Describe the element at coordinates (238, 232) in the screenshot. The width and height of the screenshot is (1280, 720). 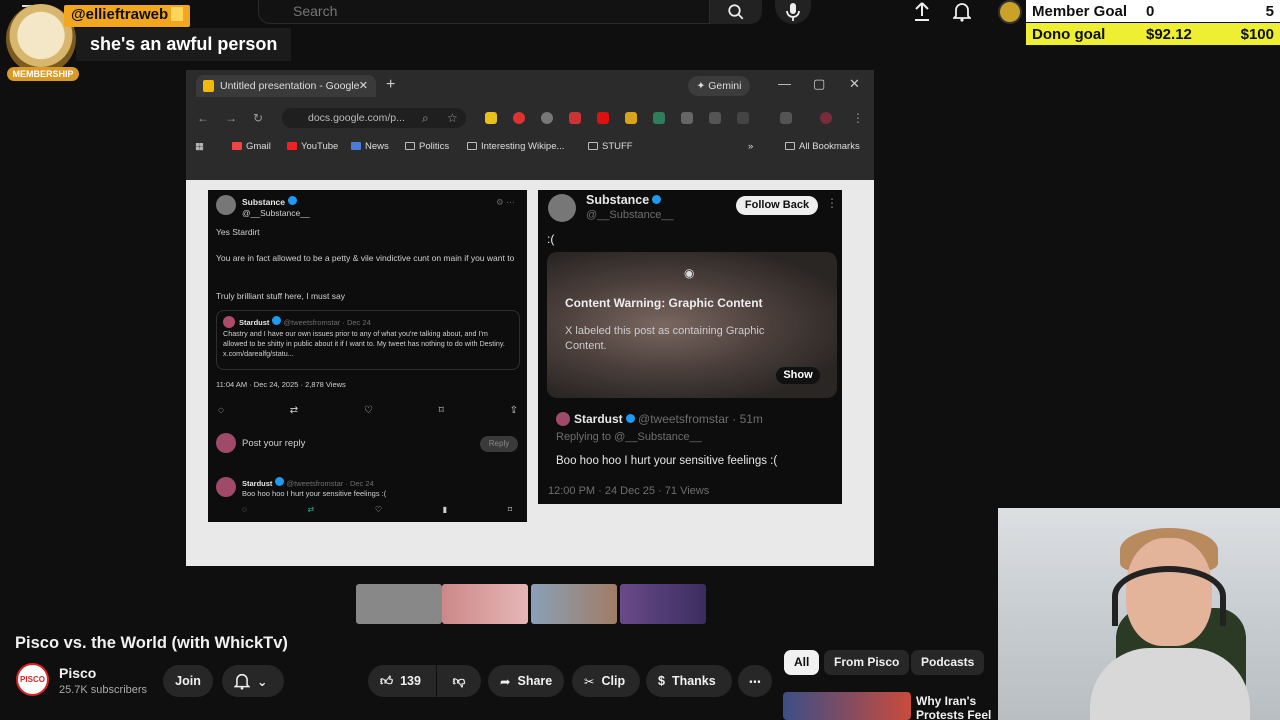
I see `tweet-text: Yes Stardirt` at that location.